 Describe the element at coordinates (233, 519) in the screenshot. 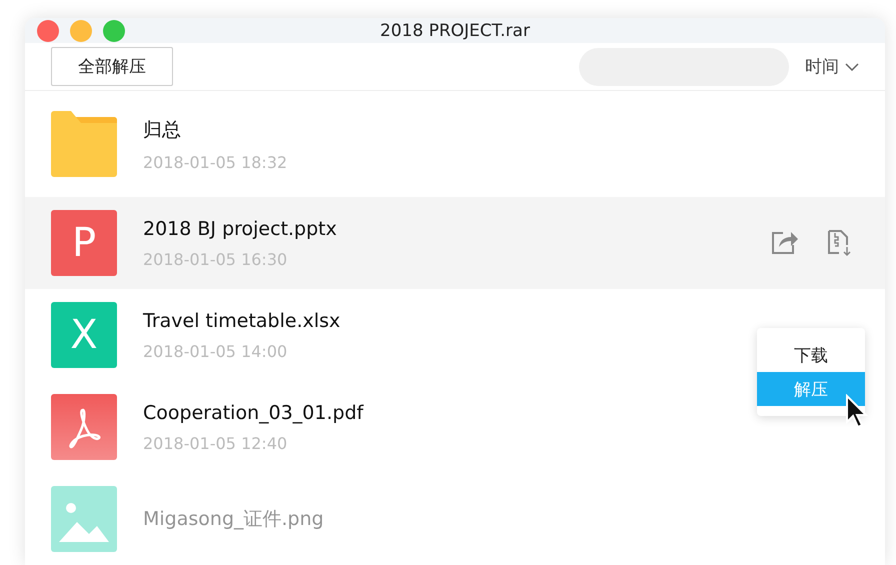

I see `file-name: Migasong_证件.png` at that location.